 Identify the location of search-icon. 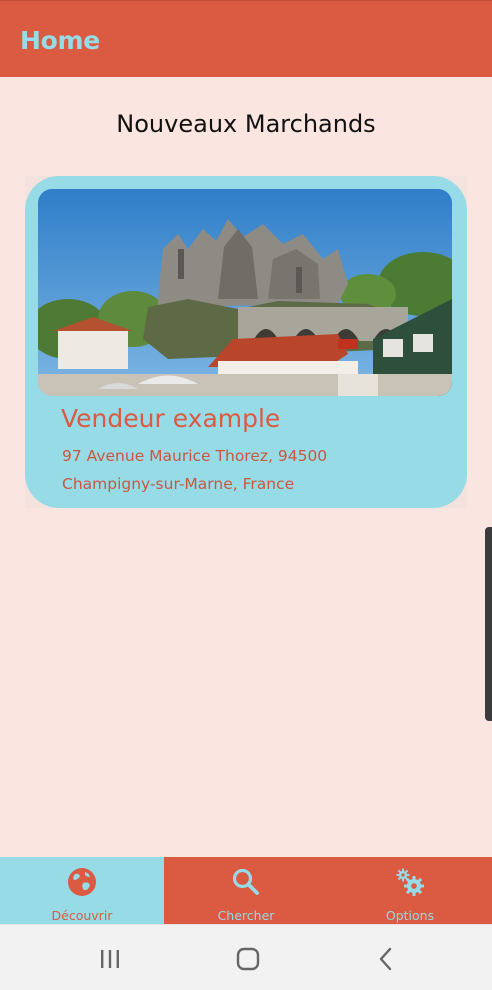
(245, 881).